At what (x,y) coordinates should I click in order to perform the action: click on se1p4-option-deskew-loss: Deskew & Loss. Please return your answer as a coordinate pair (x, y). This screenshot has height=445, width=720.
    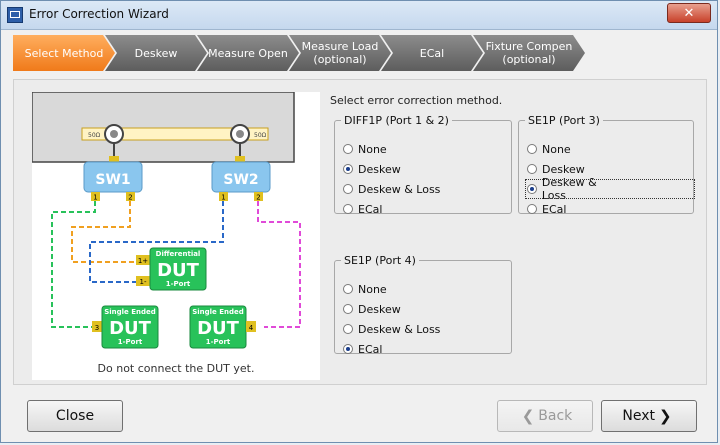
    Looking at the image, I should click on (391, 329).